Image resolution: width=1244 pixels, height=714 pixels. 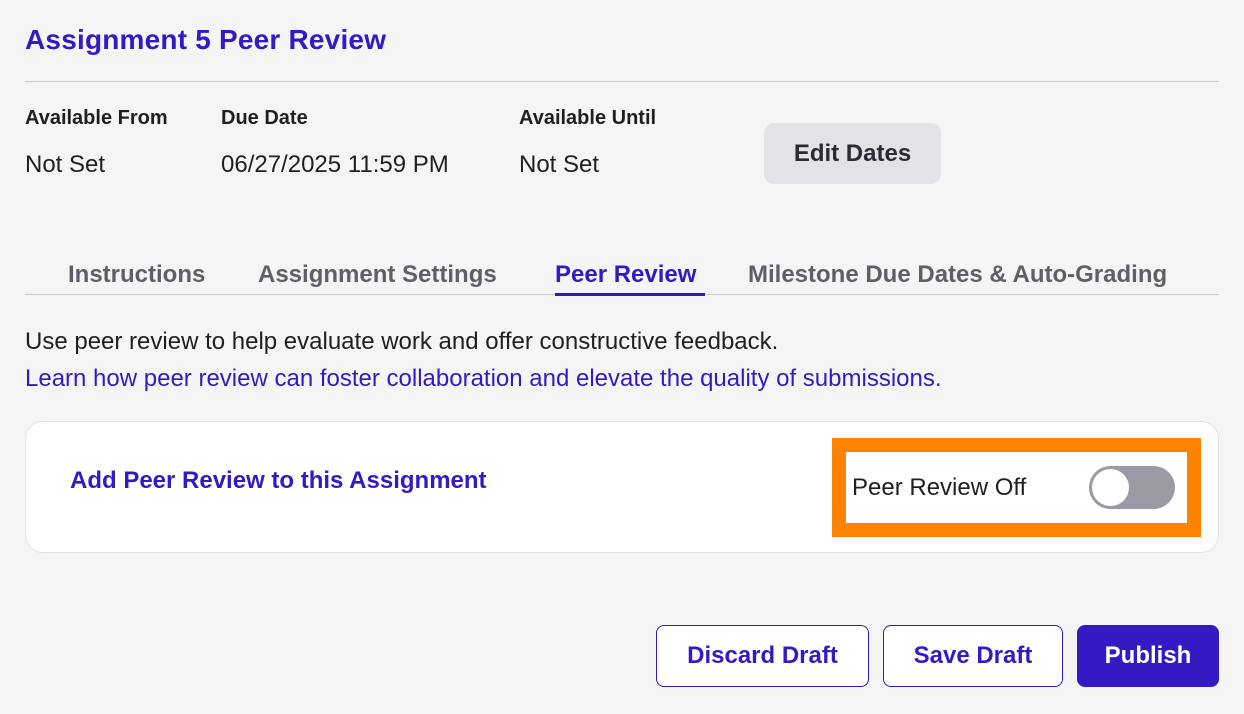 What do you see at coordinates (588, 118) in the screenshot?
I see `available-until-label: Available Until` at bounding box center [588, 118].